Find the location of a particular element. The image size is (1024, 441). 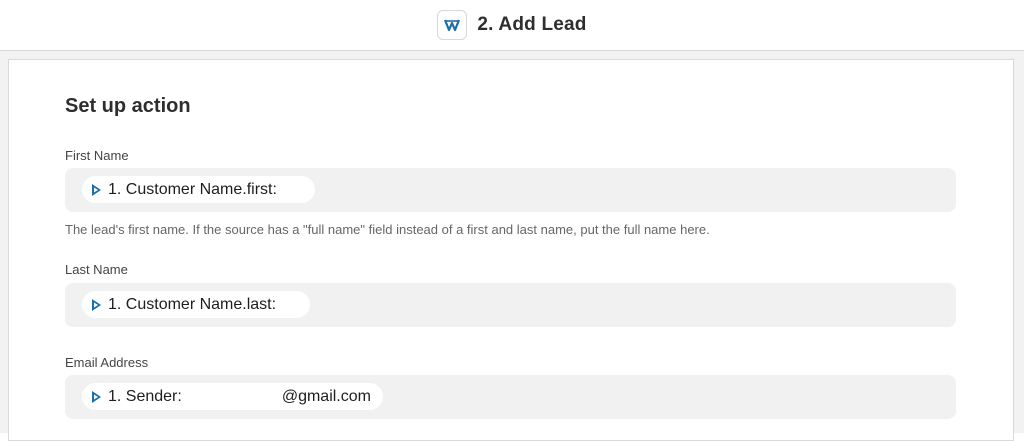

first-name-token: 1. Customer Name.first: is located at coordinates (198, 189).